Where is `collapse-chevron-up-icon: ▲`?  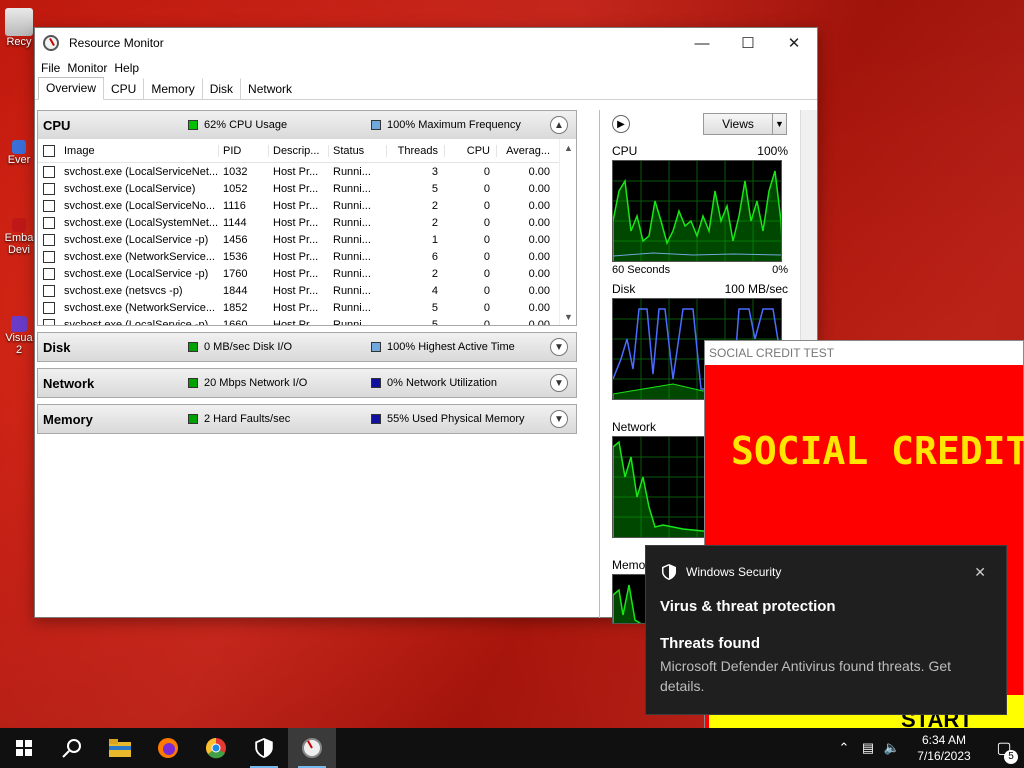 collapse-chevron-up-icon: ▲ is located at coordinates (559, 125).